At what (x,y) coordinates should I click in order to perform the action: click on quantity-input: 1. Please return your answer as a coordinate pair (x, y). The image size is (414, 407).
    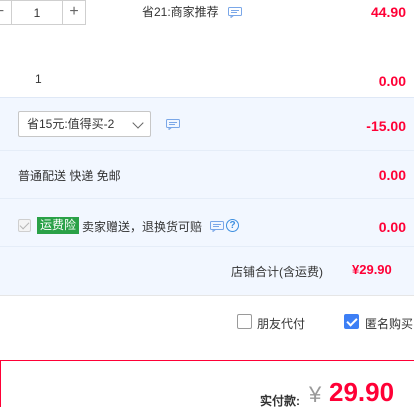
    Looking at the image, I should click on (37, 12).